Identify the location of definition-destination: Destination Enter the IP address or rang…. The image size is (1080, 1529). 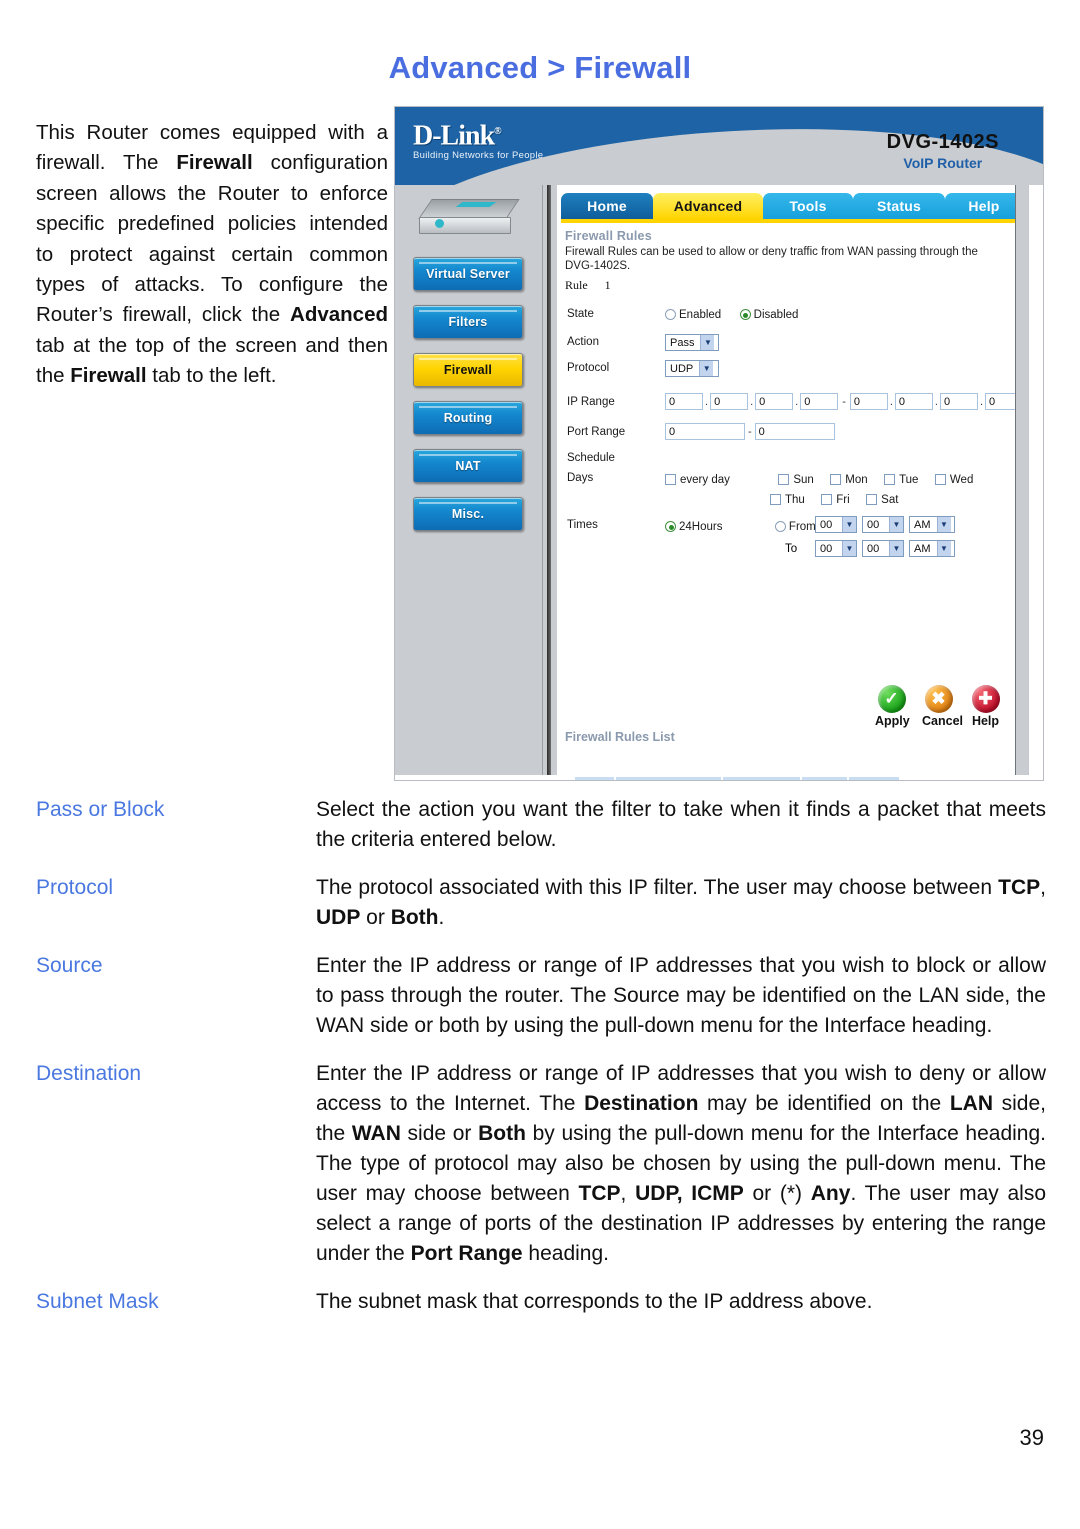
(541, 1164).